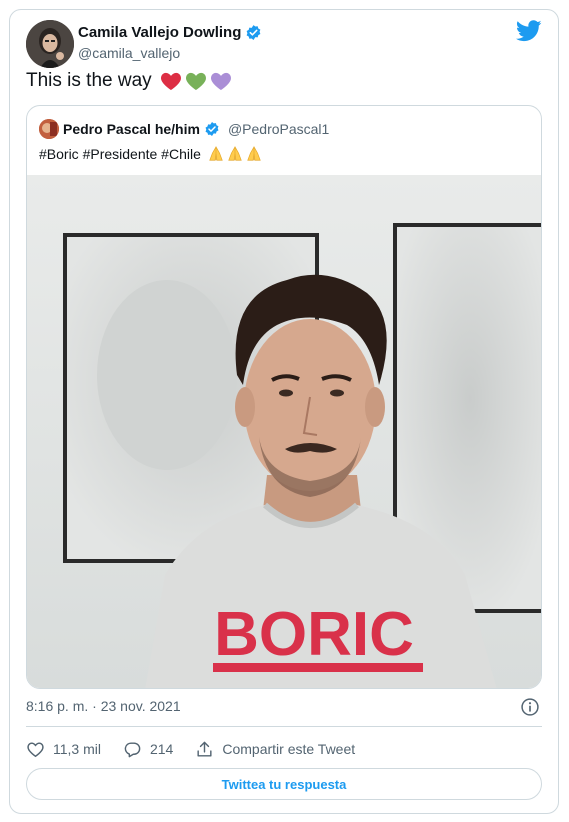 The width and height of the screenshot is (569, 822). I want to click on author-name: Camila Vallejo Dowling, so click(170, 32).